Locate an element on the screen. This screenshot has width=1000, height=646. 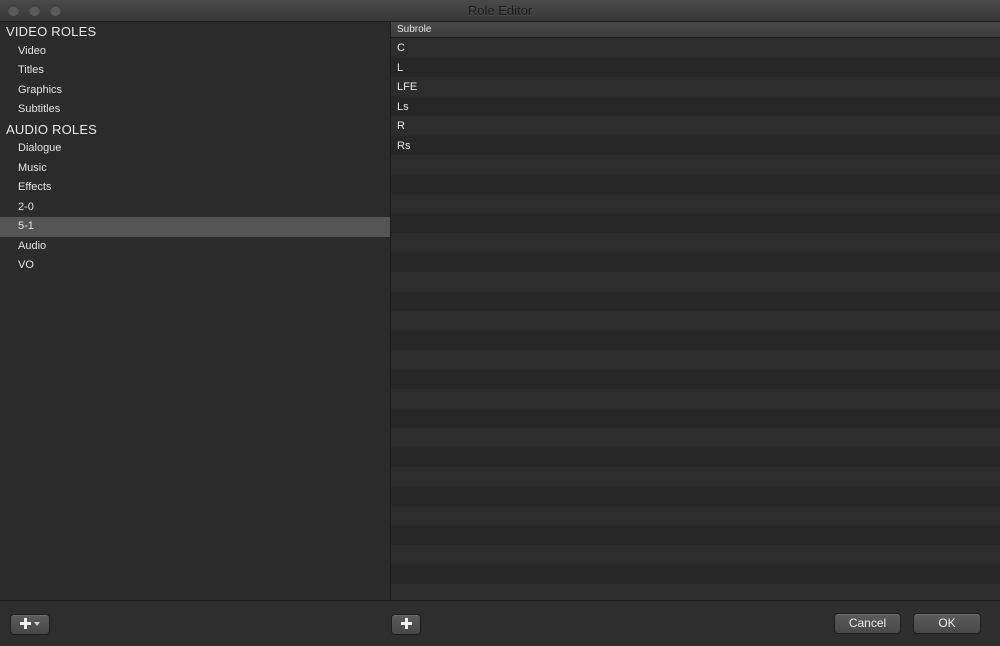
ok-button: OK is located at coordinates (947, 623).